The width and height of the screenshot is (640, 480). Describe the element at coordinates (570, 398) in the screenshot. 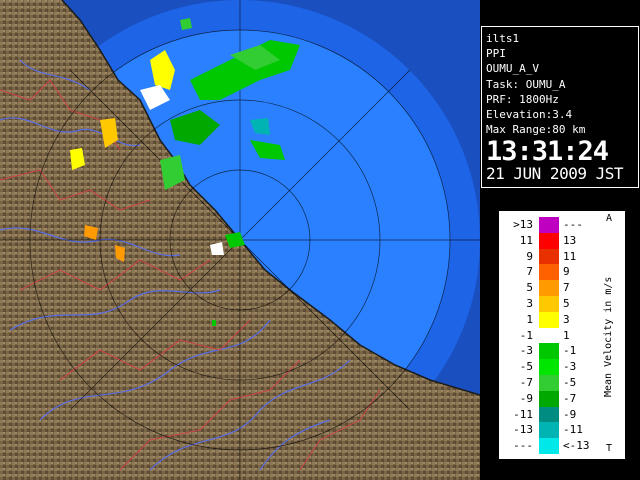

I see `legend-upper-bound: -7` at that location.